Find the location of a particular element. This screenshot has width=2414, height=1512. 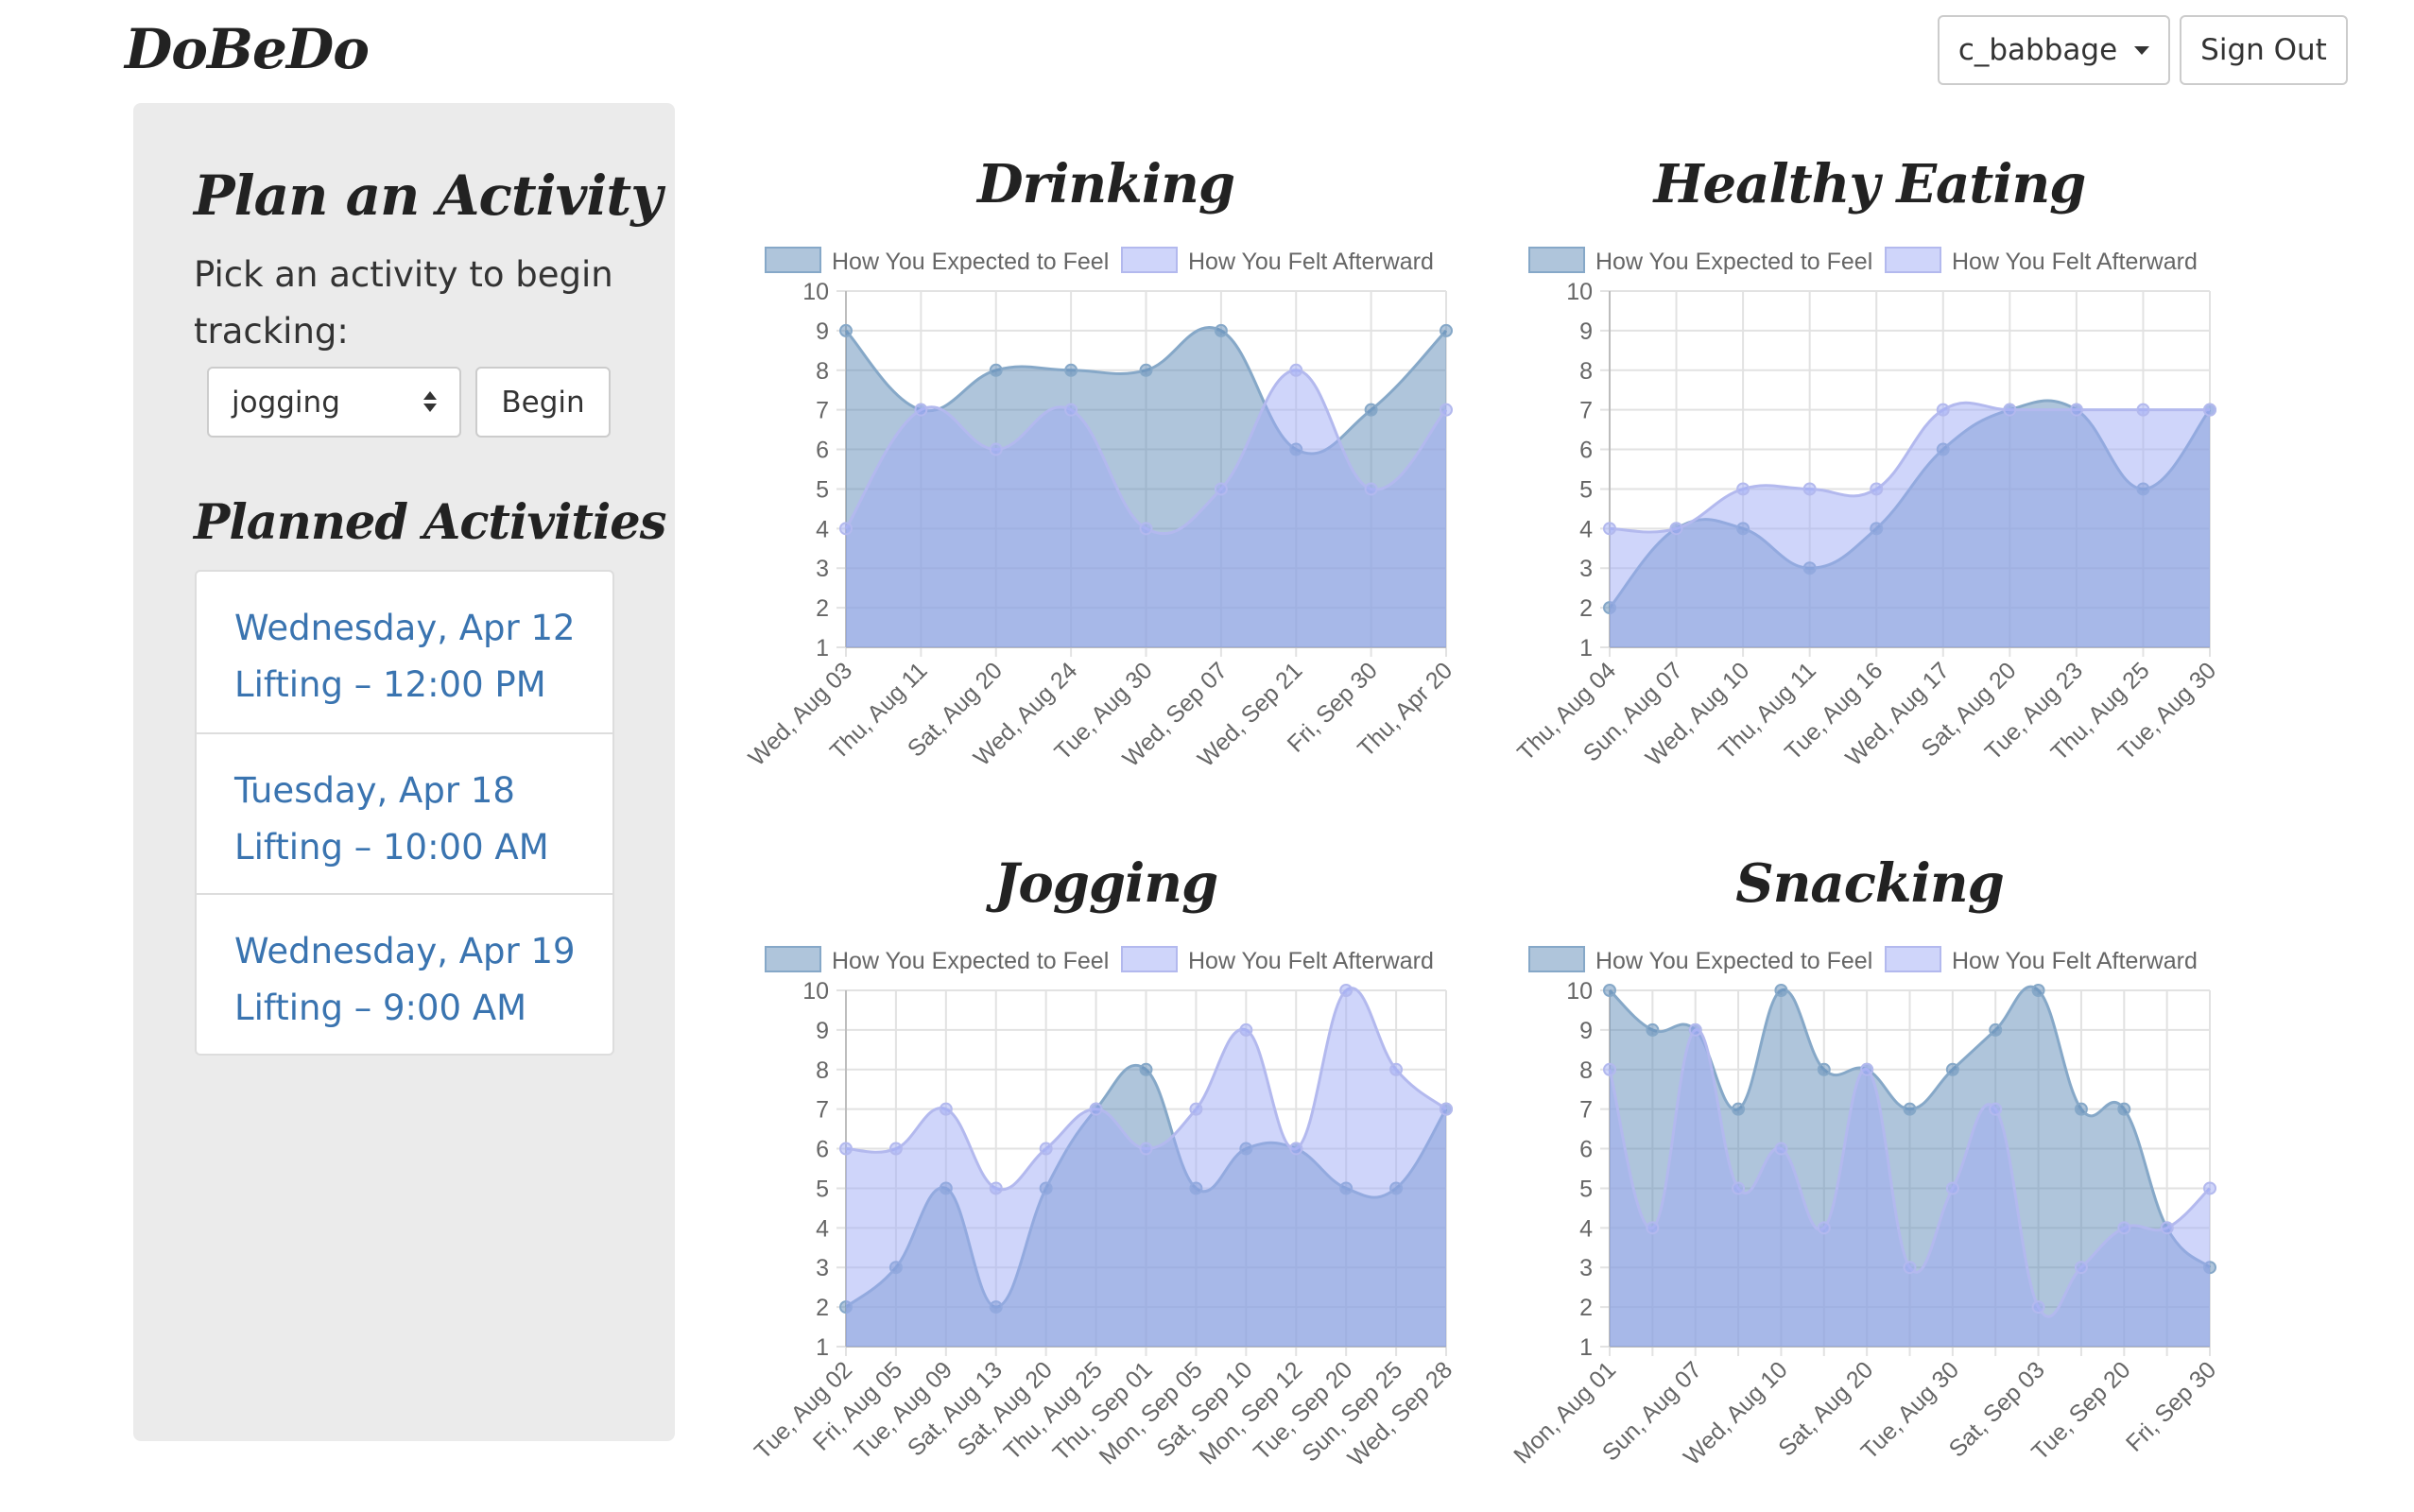

user-menu-label: c_babbage is located at coordinates (2038, 50).